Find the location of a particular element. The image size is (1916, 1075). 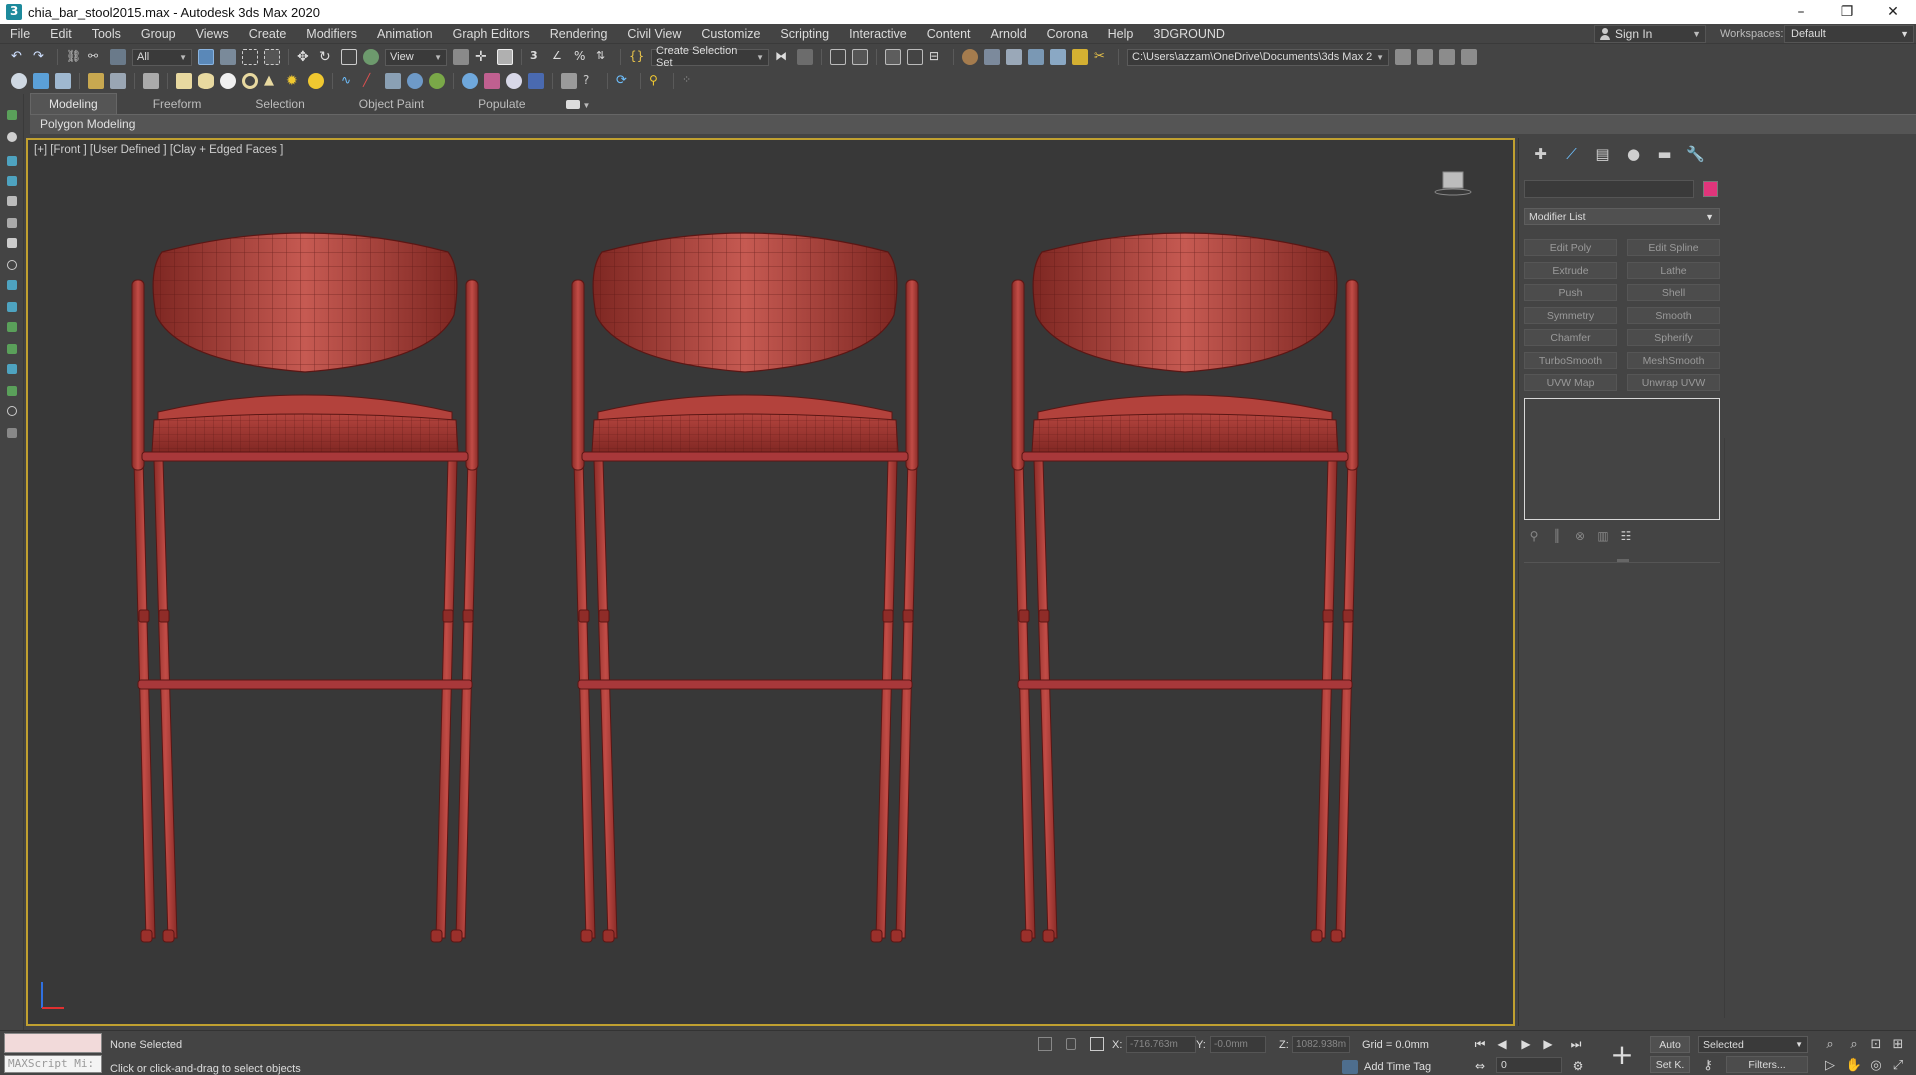

save-file-icon is located at coordinates (63, 81).